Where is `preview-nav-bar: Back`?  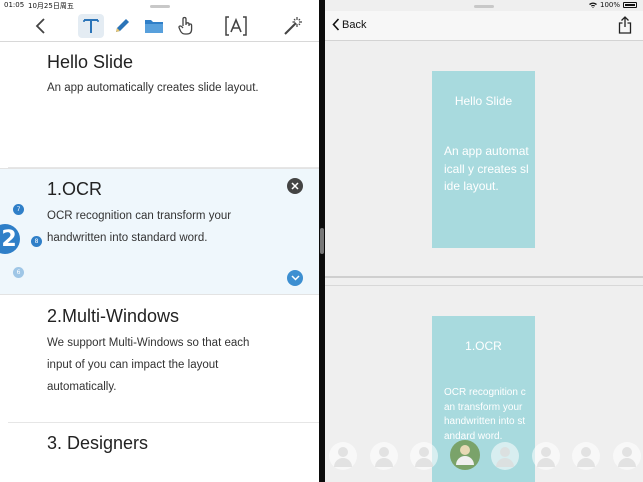 preview-nav-bar: Back is located at coordinates (484, 26).